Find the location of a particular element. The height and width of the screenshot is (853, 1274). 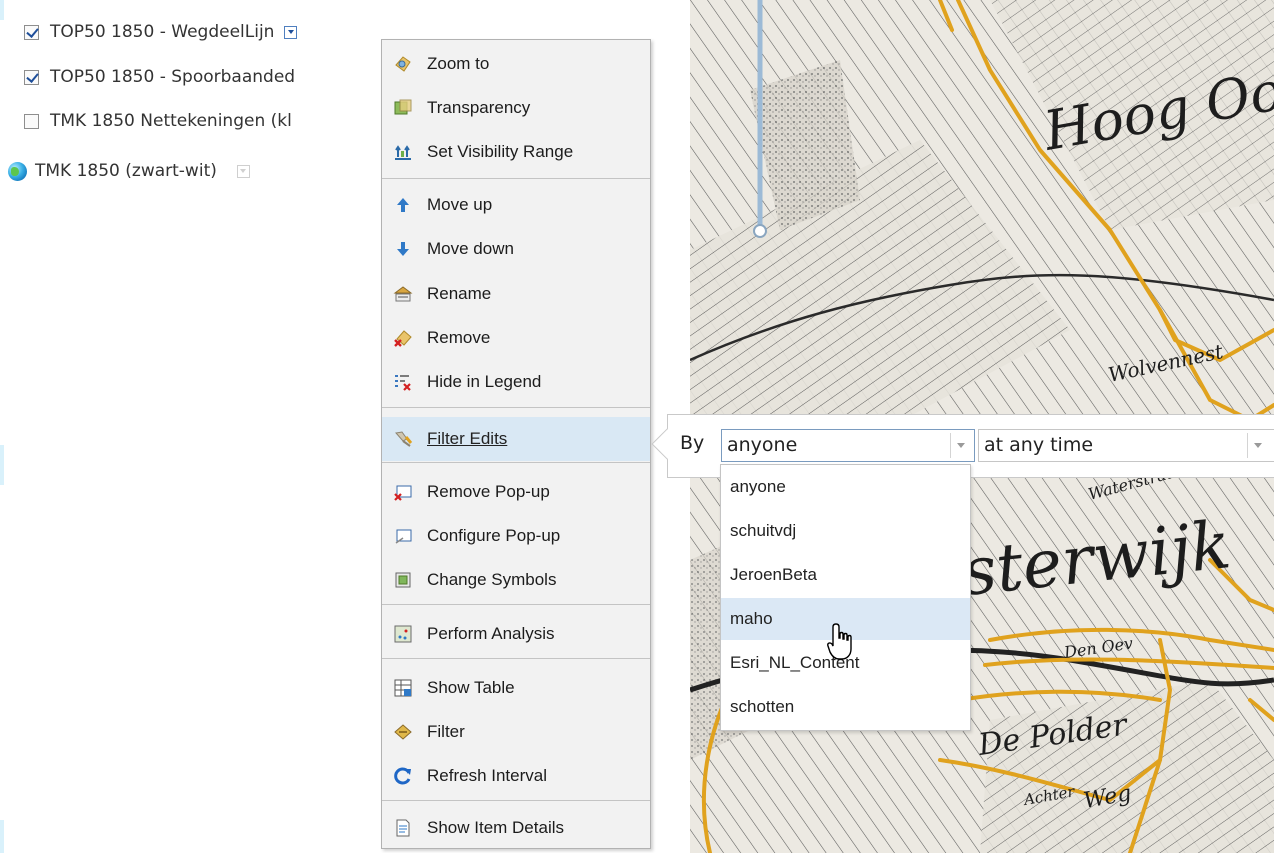

layer-name: TMK 1850 Nettekeningen (kl is located at coordinates (171, 121).